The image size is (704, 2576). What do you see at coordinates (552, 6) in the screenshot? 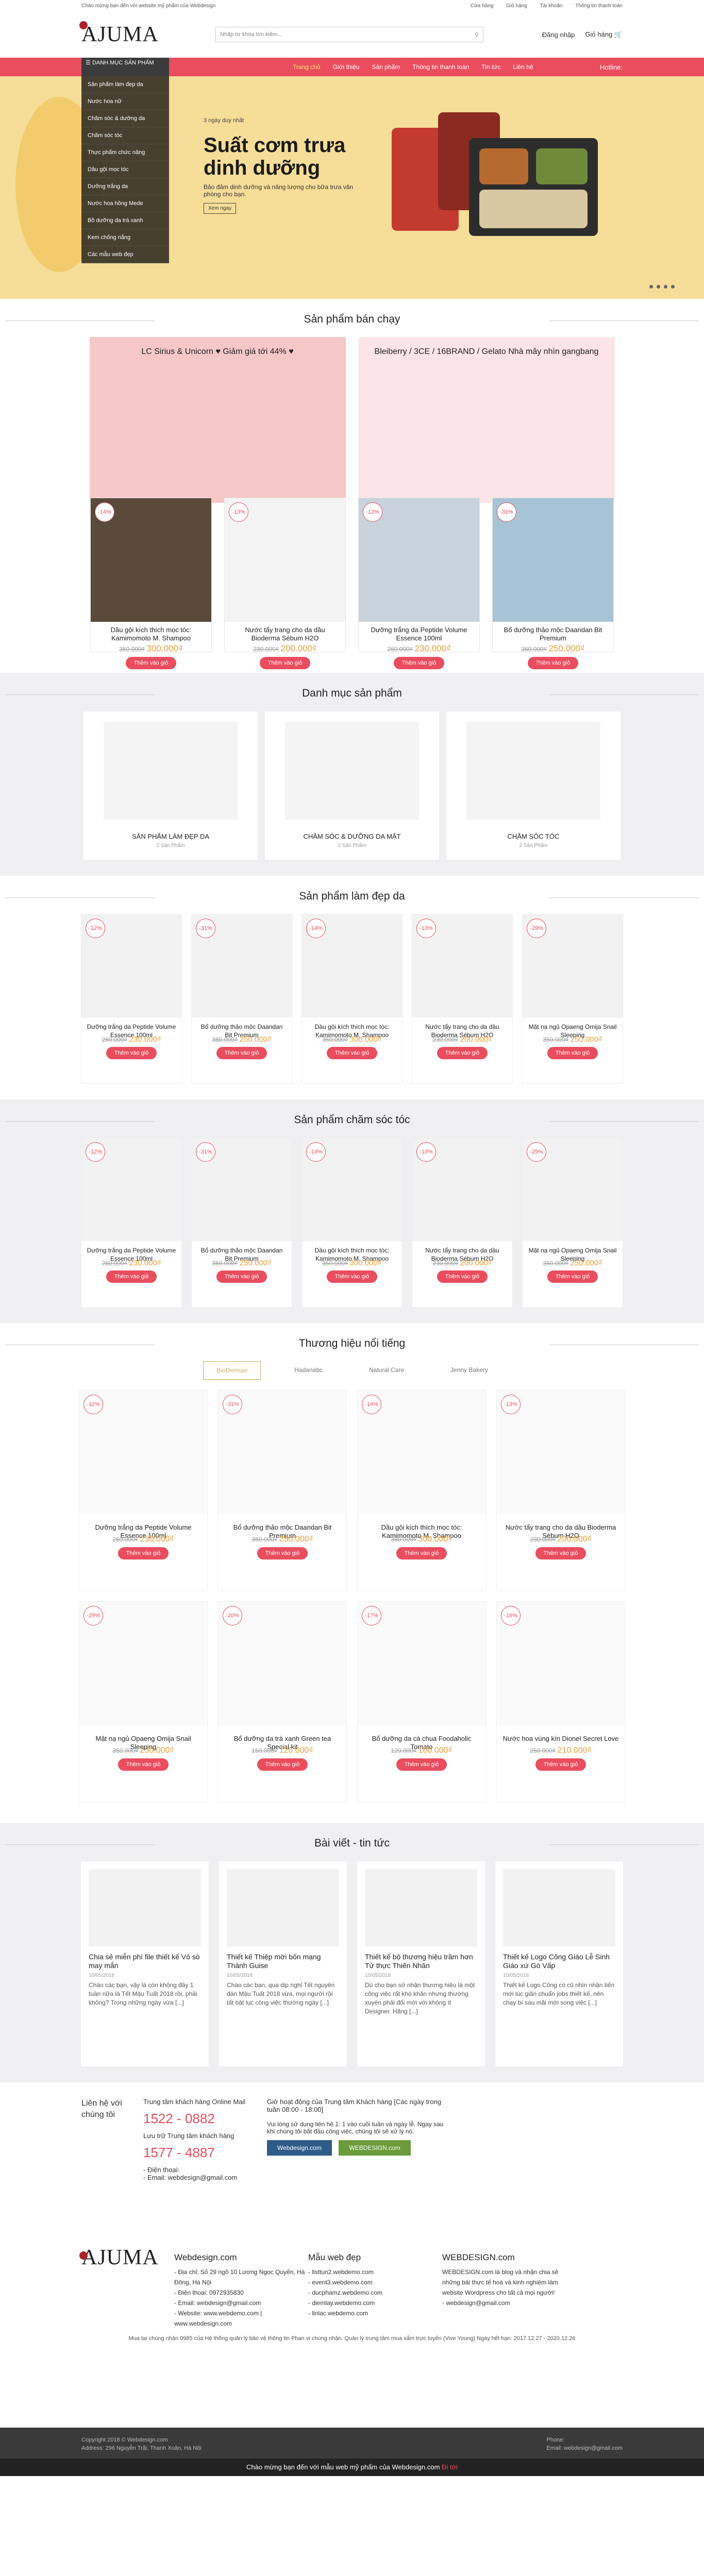
I see `top-link-account: Tài khoản` at bounding box center [552, 6].